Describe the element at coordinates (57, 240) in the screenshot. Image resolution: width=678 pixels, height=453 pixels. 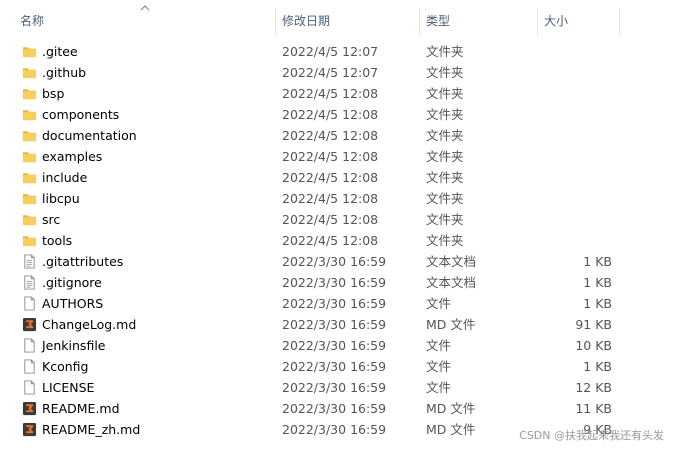
I see `file-name: tools` at that location.